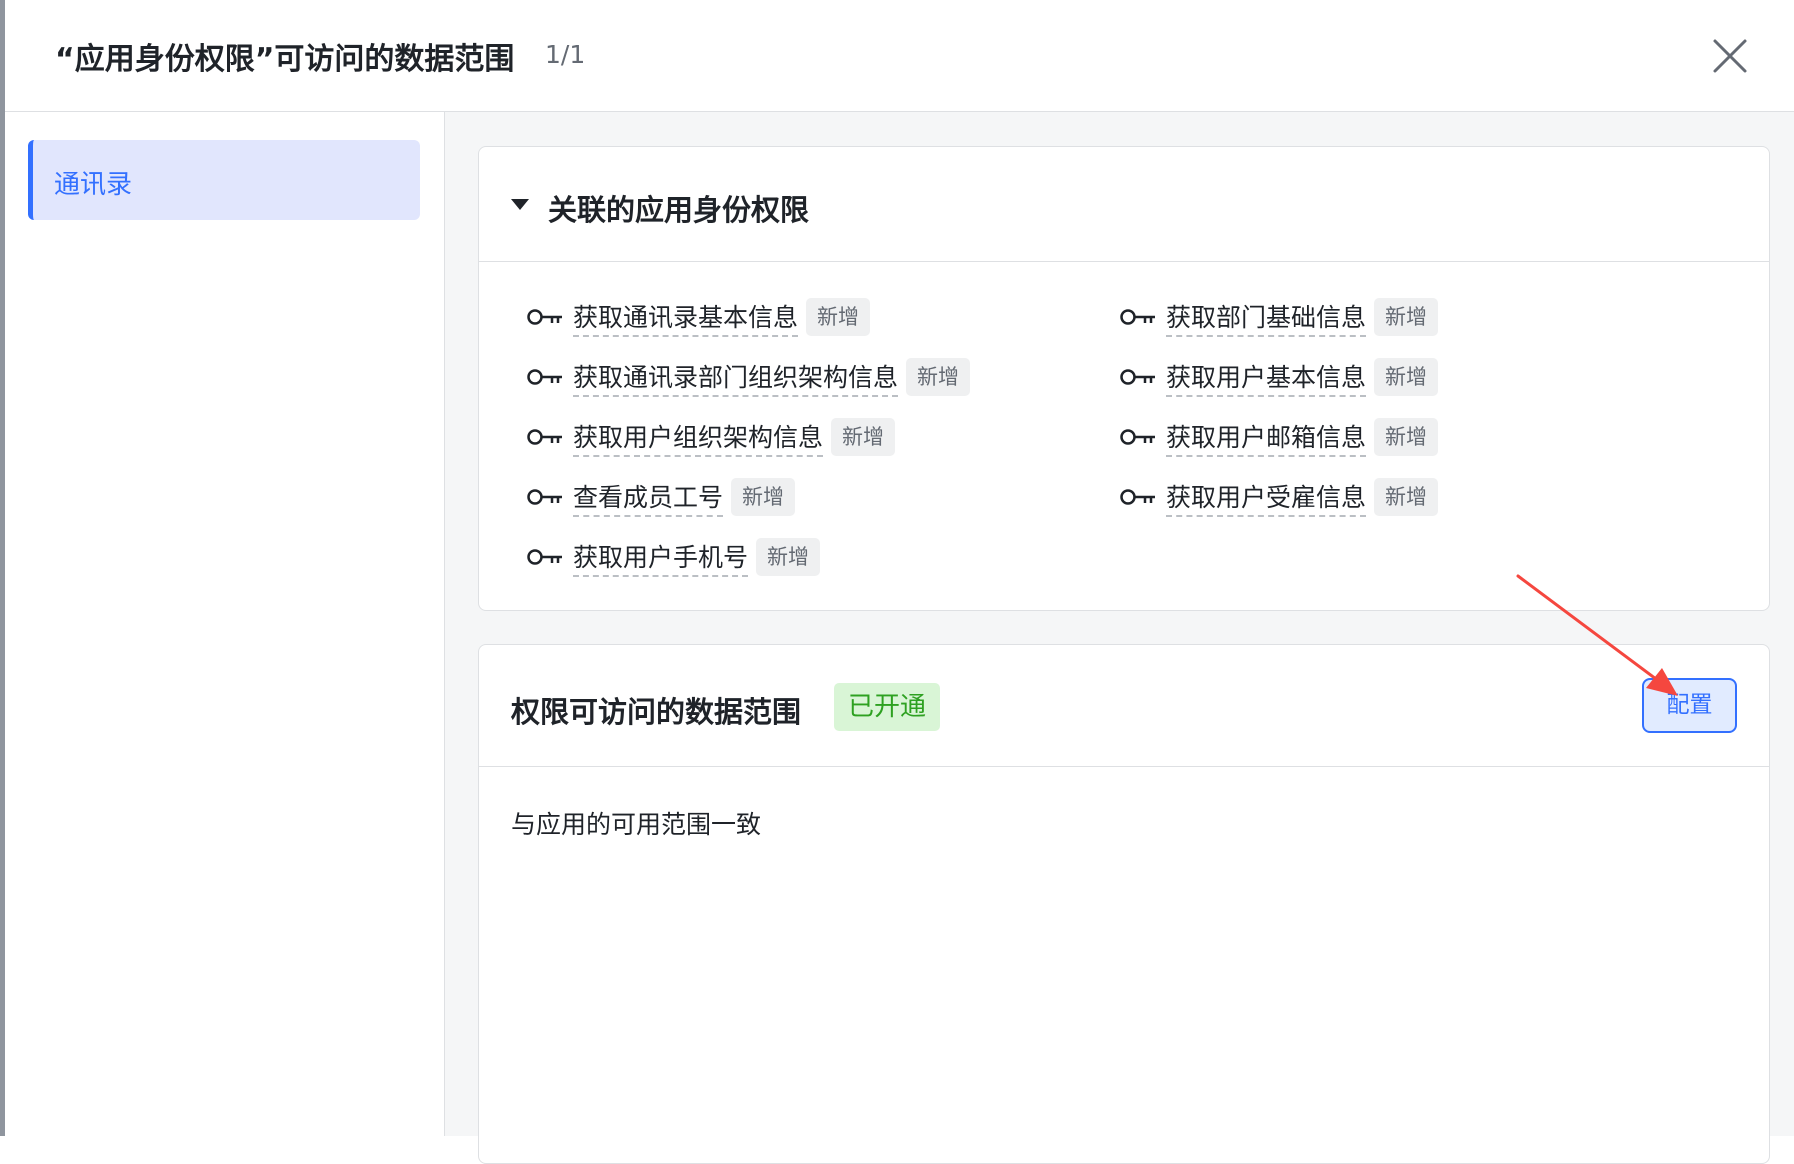 This screenshot has height=1164, width=1794. Describe the element at coordinates (679, 210) in the screenshot. I see `permissions-title: 关联的应用身份权限` at that location.